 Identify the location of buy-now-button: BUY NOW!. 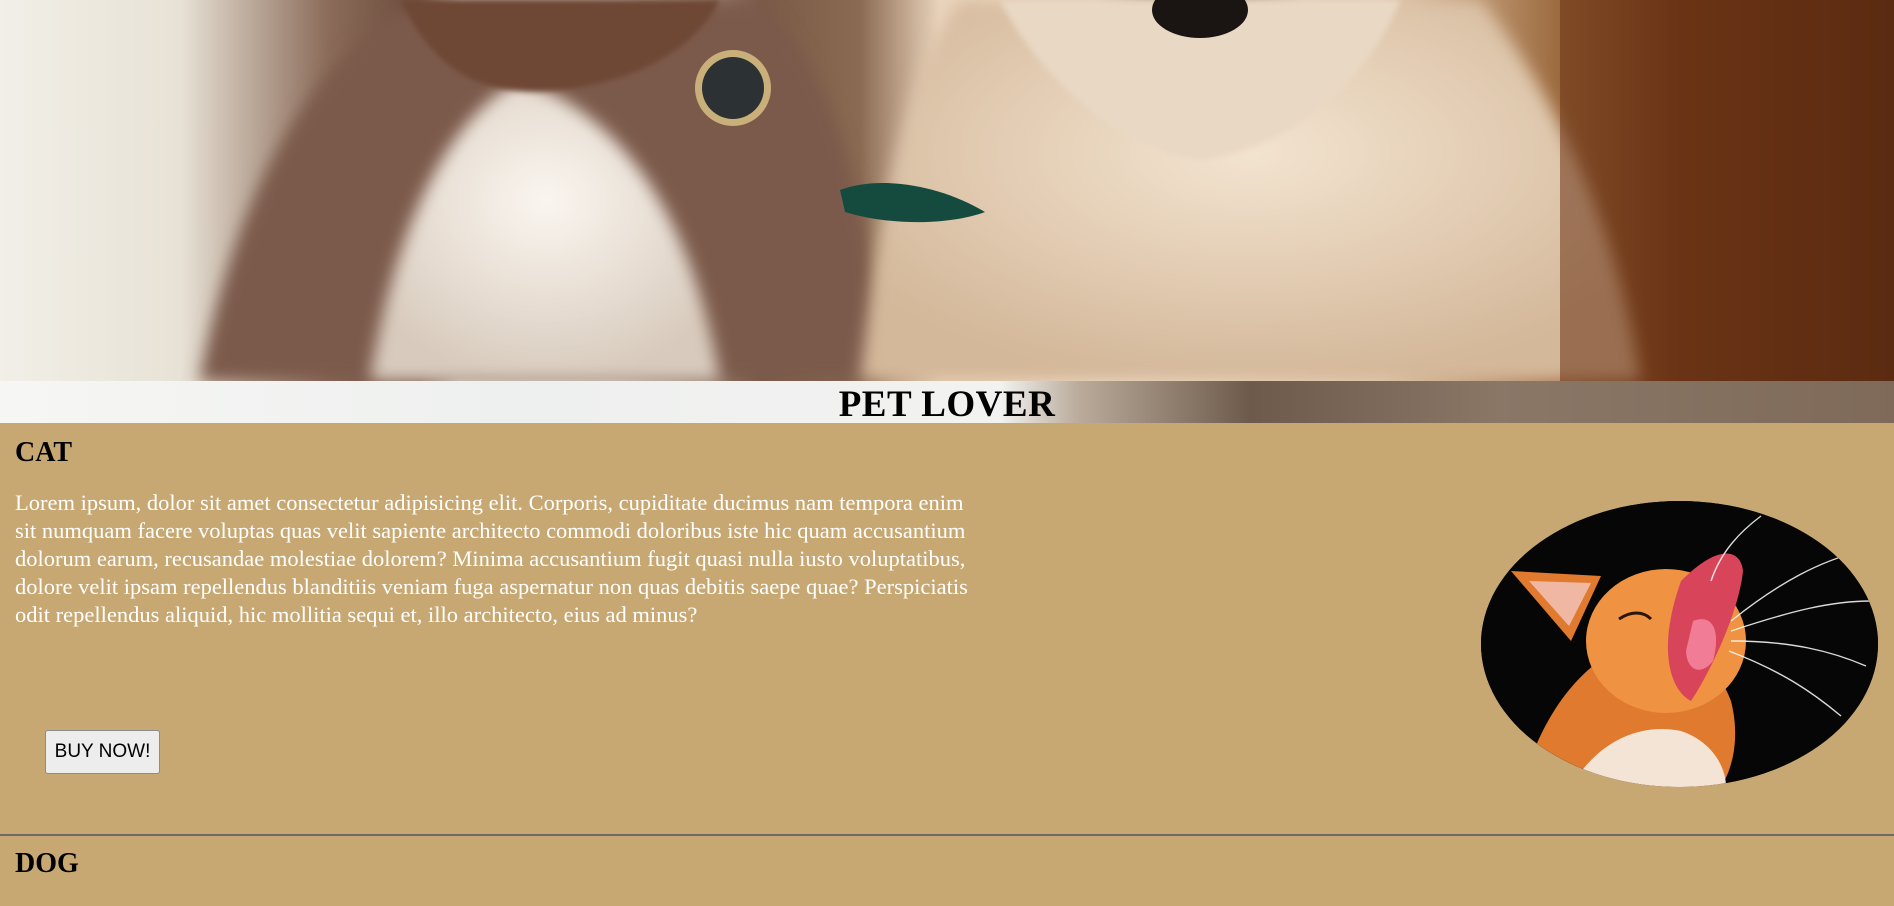
(102, 752).